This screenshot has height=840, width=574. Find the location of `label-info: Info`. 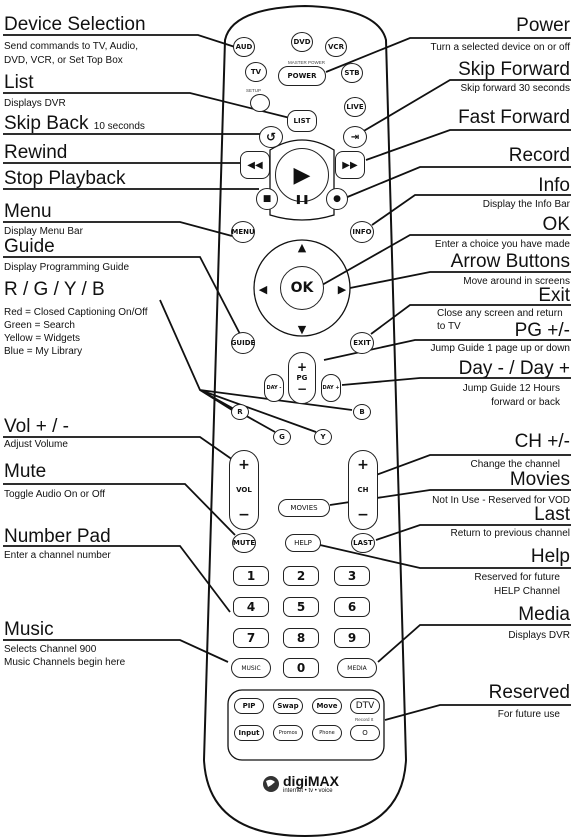

label-info: Info is located at coordinates (554, 185).